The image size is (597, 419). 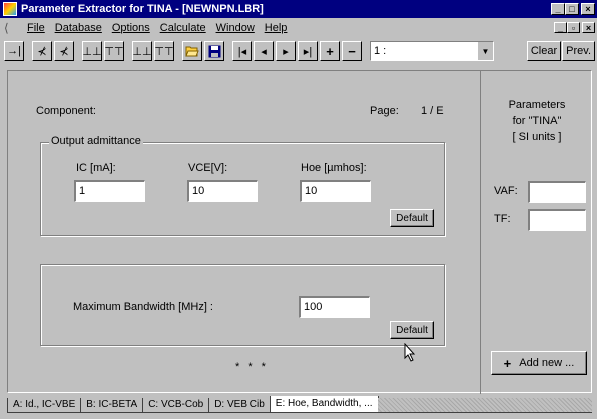 I want to click on ic-input: 1, so click(x=109, y=191).